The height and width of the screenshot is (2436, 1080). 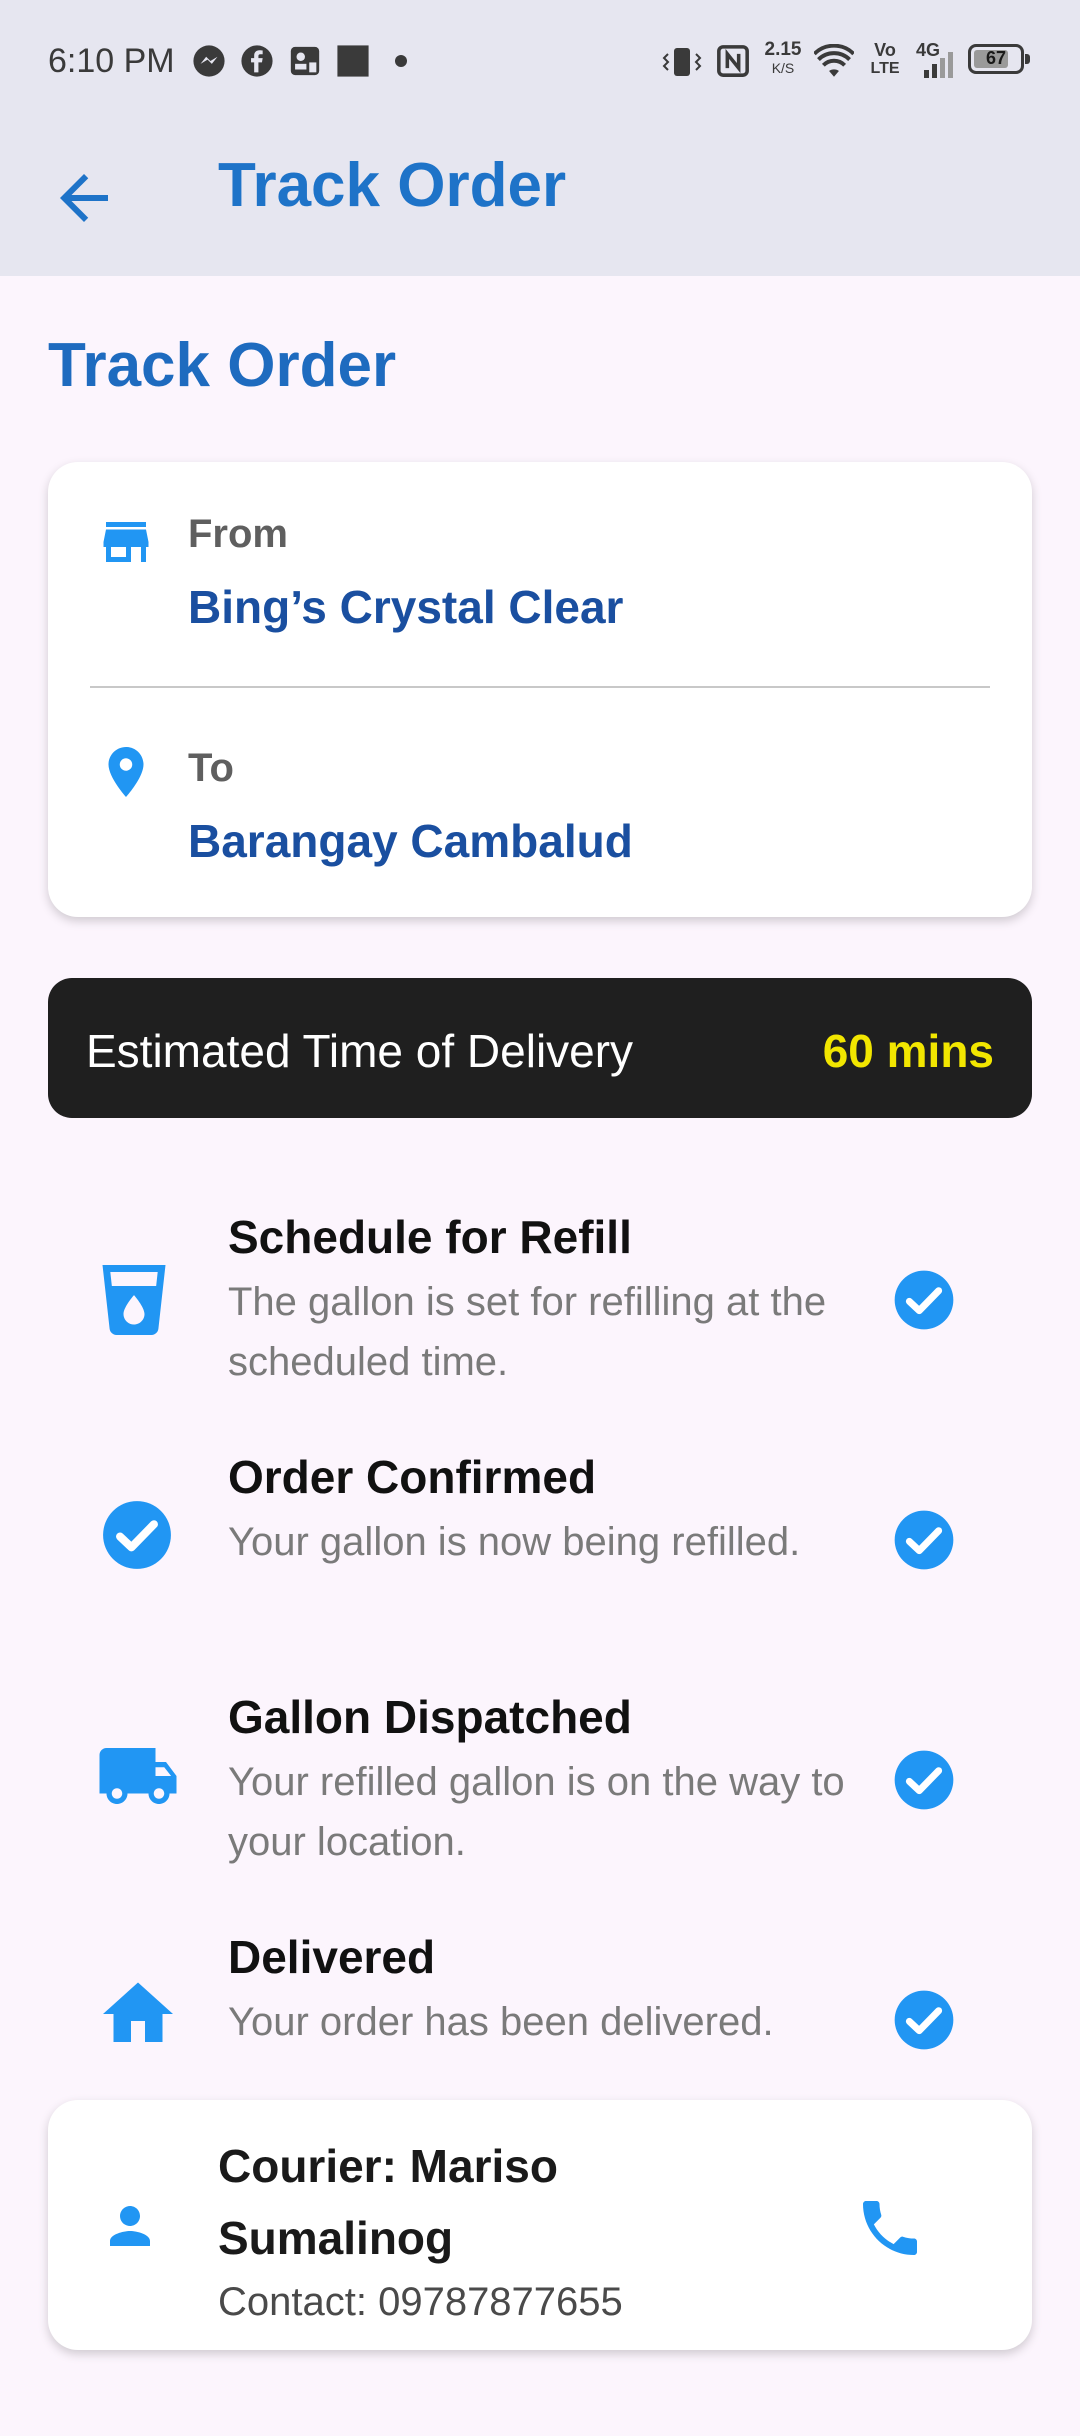 What do you see at coordinates (401, 61) in the screenshot?
I see `dot-icon` at bounding box center [401, 61].